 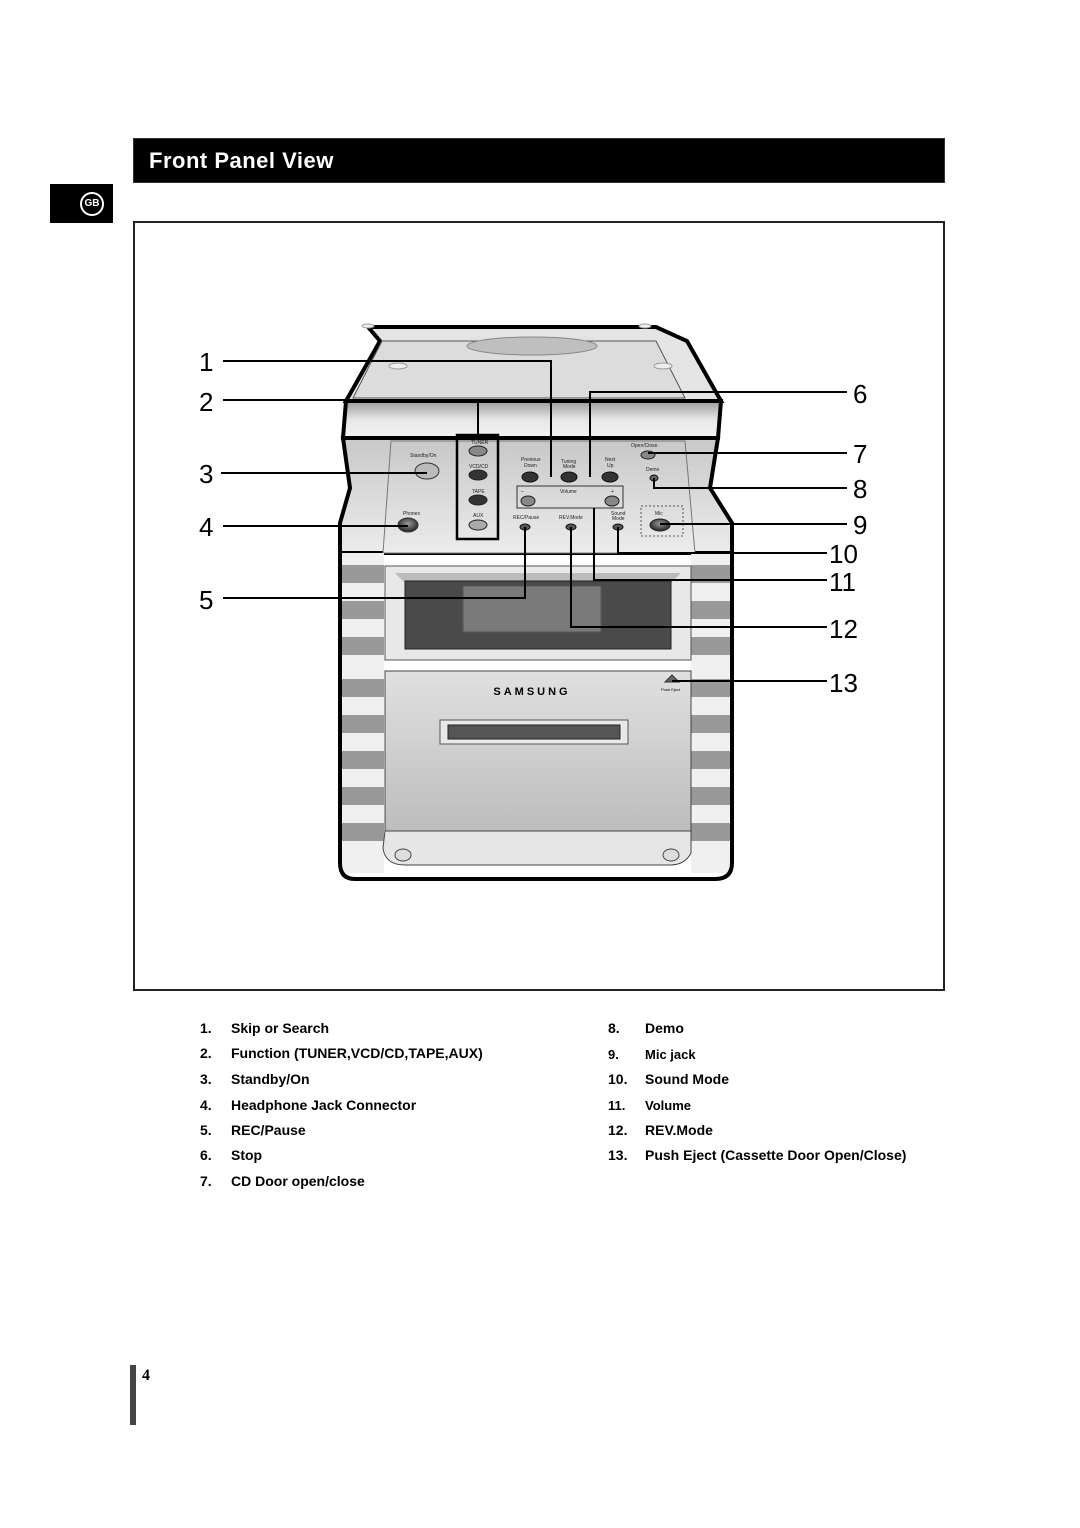 I want to click on callout-4: 4, so click(x=206, y=527).